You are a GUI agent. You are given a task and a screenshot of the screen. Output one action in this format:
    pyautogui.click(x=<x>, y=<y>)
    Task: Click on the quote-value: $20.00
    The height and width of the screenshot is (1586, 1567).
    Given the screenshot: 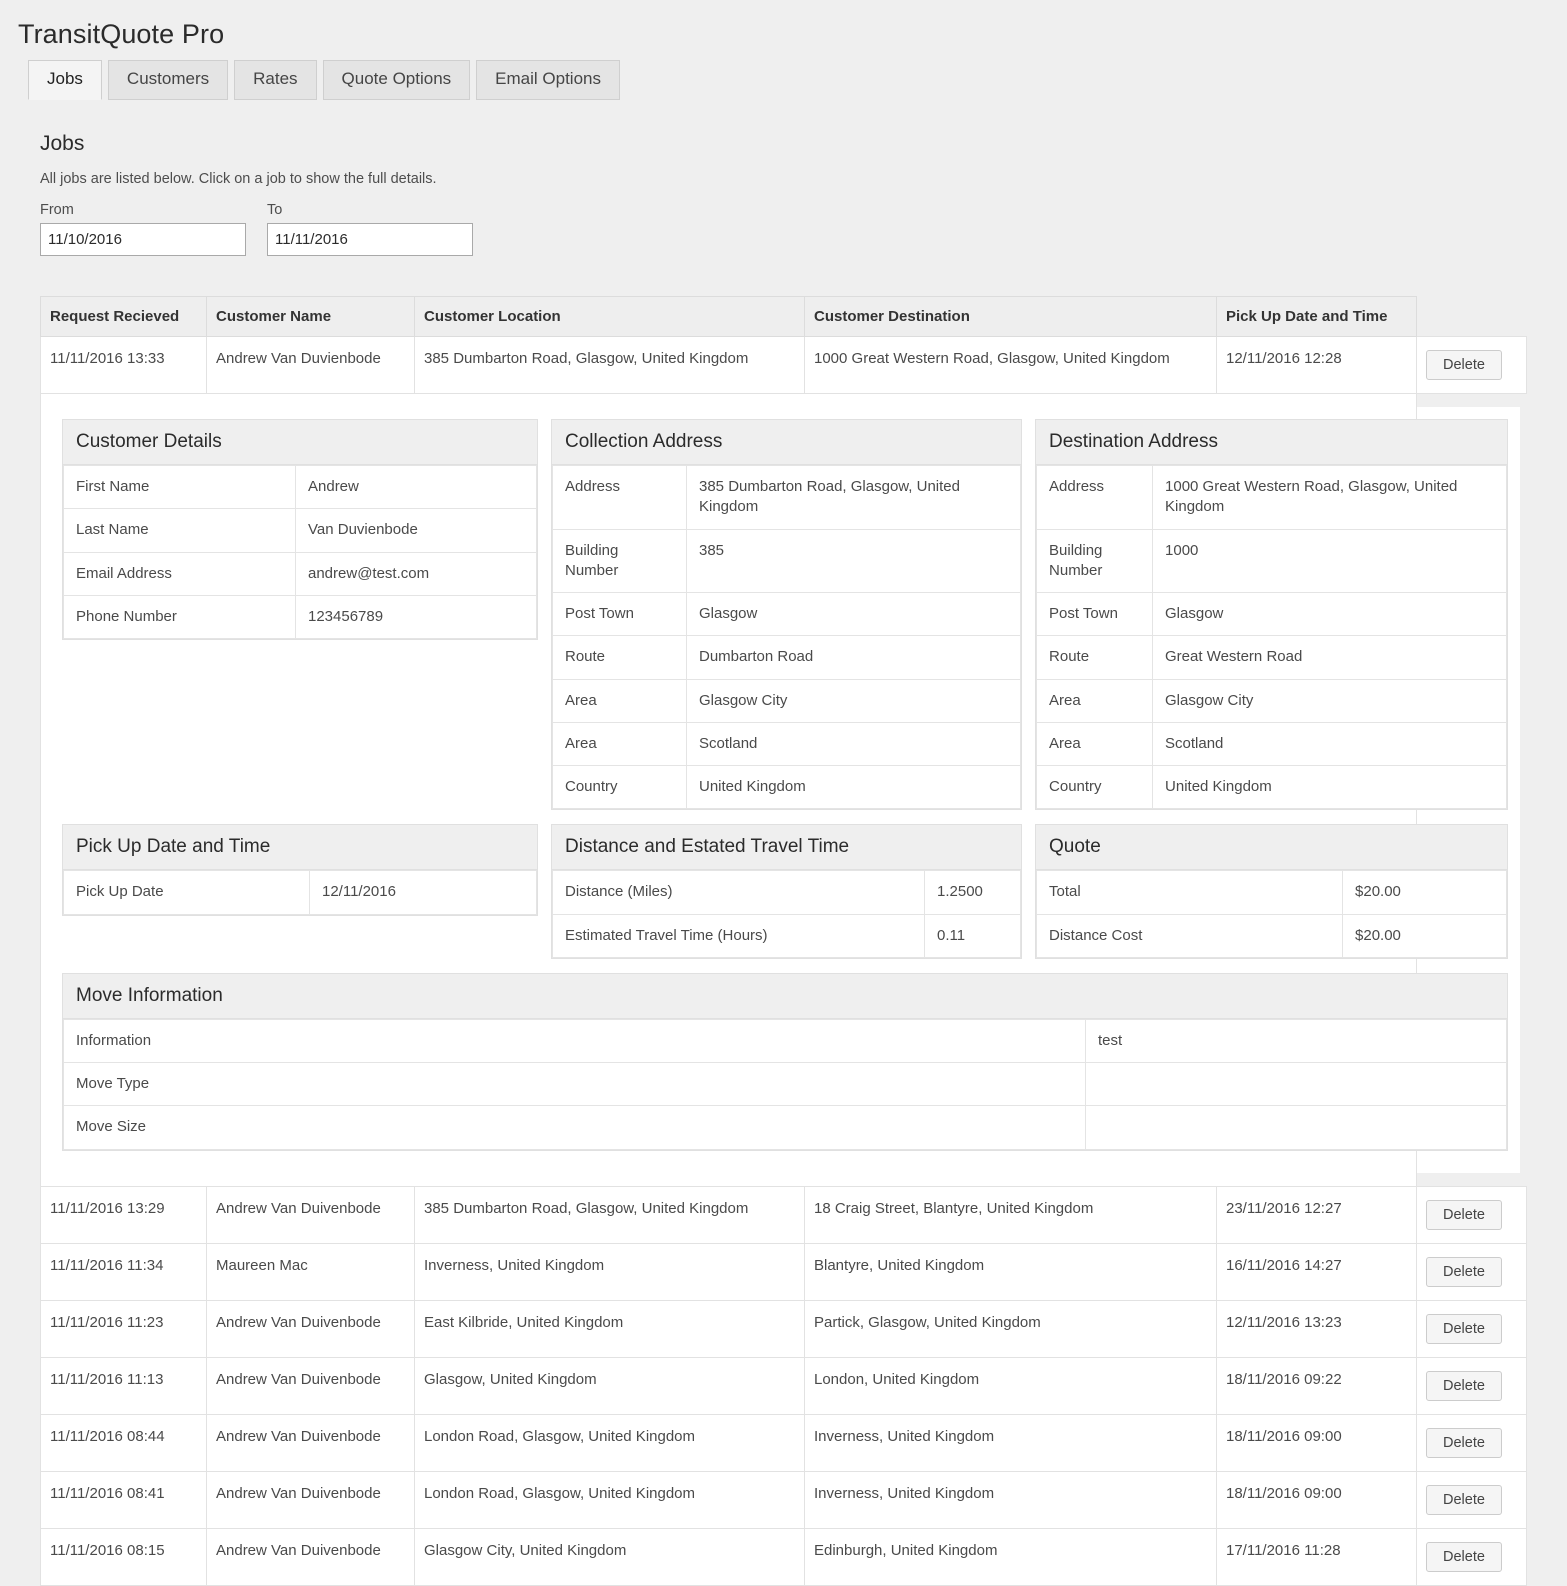 What is the action you would take?
    pyautogui.click(x=1424, y=892)
    